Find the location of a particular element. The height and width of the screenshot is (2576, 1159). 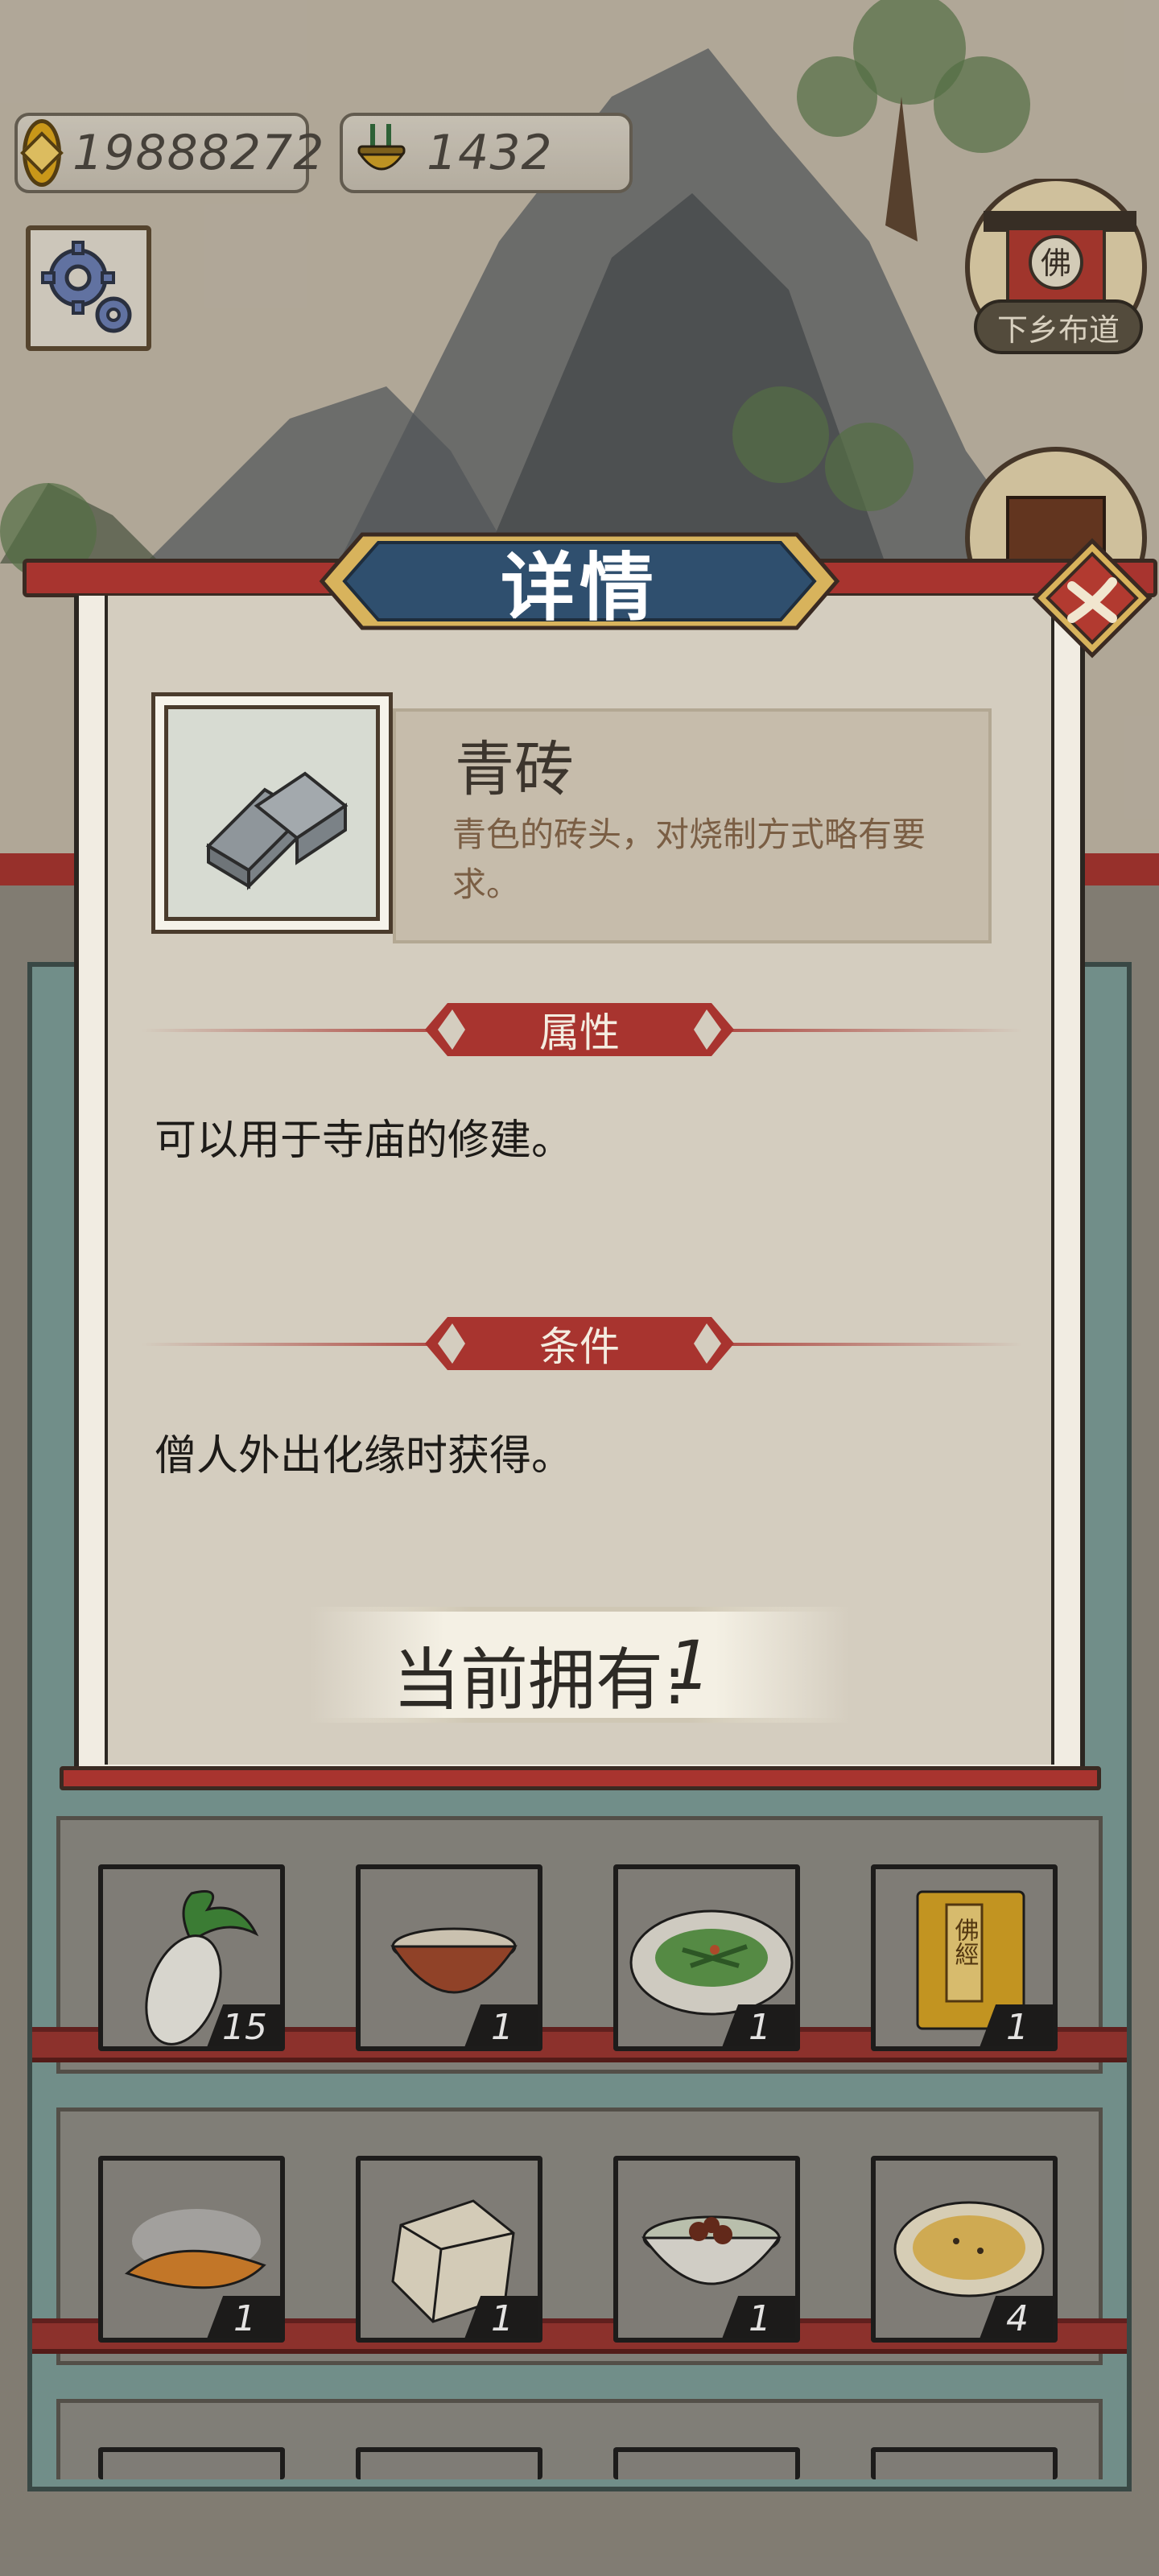

item-description: 青色的砖头，对烧制方式略有要求。 is located at coordinates (689, 859).